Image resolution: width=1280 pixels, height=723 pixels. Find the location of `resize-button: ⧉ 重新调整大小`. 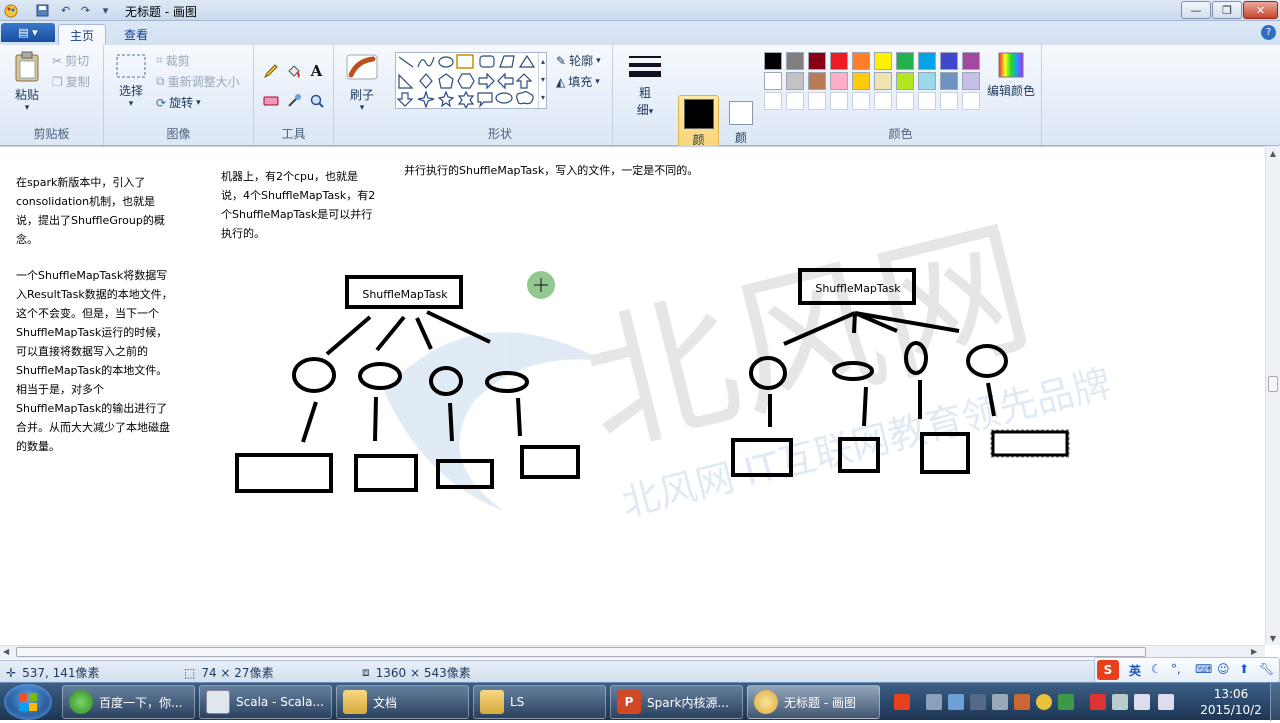

resize-button: ⧉ 重新调整大小 is located at coordinates (198, 81).